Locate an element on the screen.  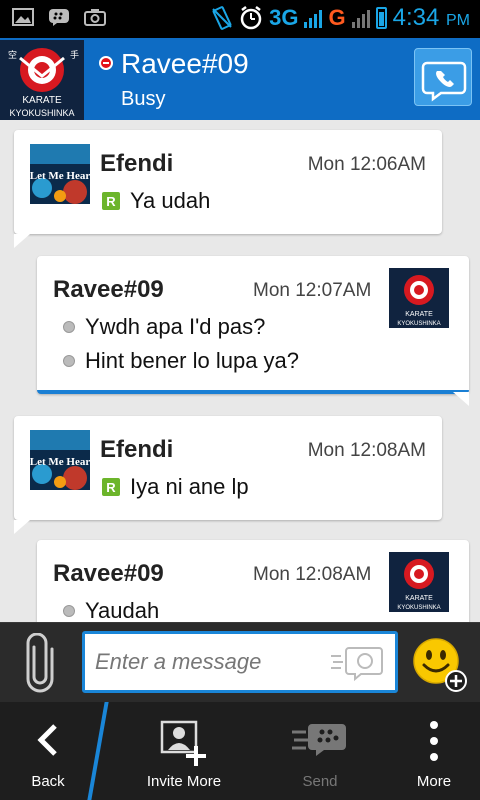
alarm-icon is located at coordinates (251, 18).